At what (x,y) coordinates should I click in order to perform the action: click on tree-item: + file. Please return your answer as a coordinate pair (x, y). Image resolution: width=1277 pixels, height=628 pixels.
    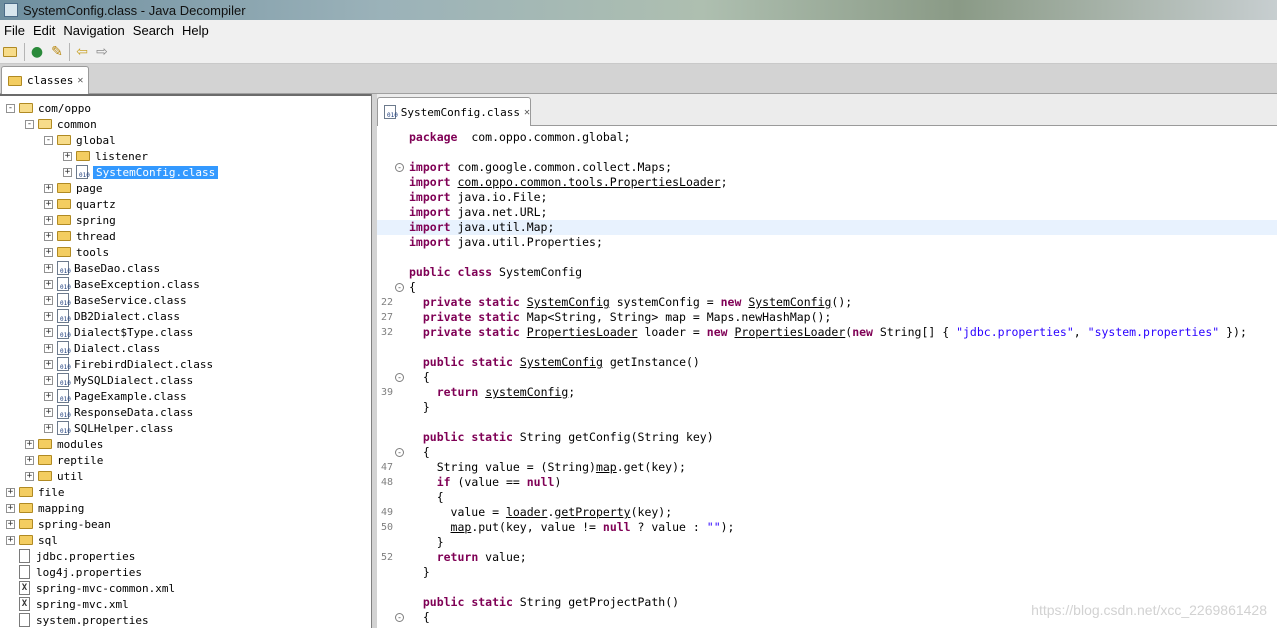
    Looking at the image, I should click on (35, 492).